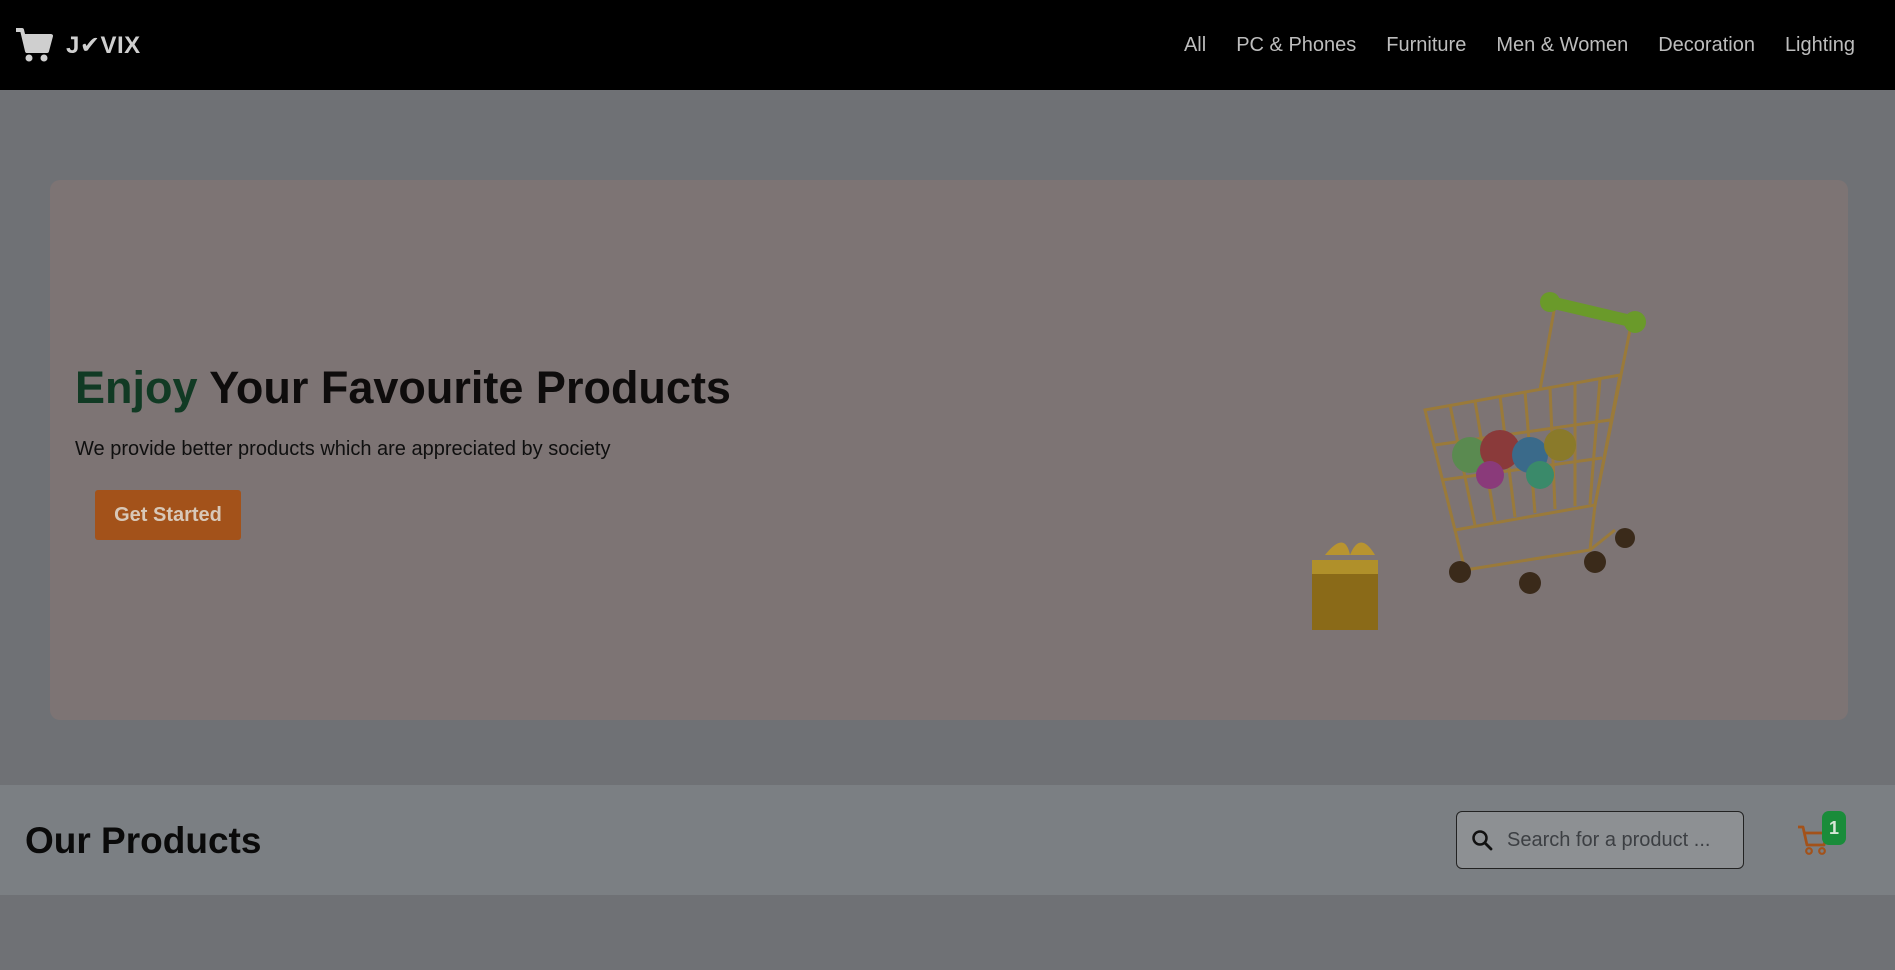 This screenshot has height=970, width=1895. What do you see at coordinates (34, 45) in the screenshot?
I see `cart-icon` at bounding box center [34, 45].